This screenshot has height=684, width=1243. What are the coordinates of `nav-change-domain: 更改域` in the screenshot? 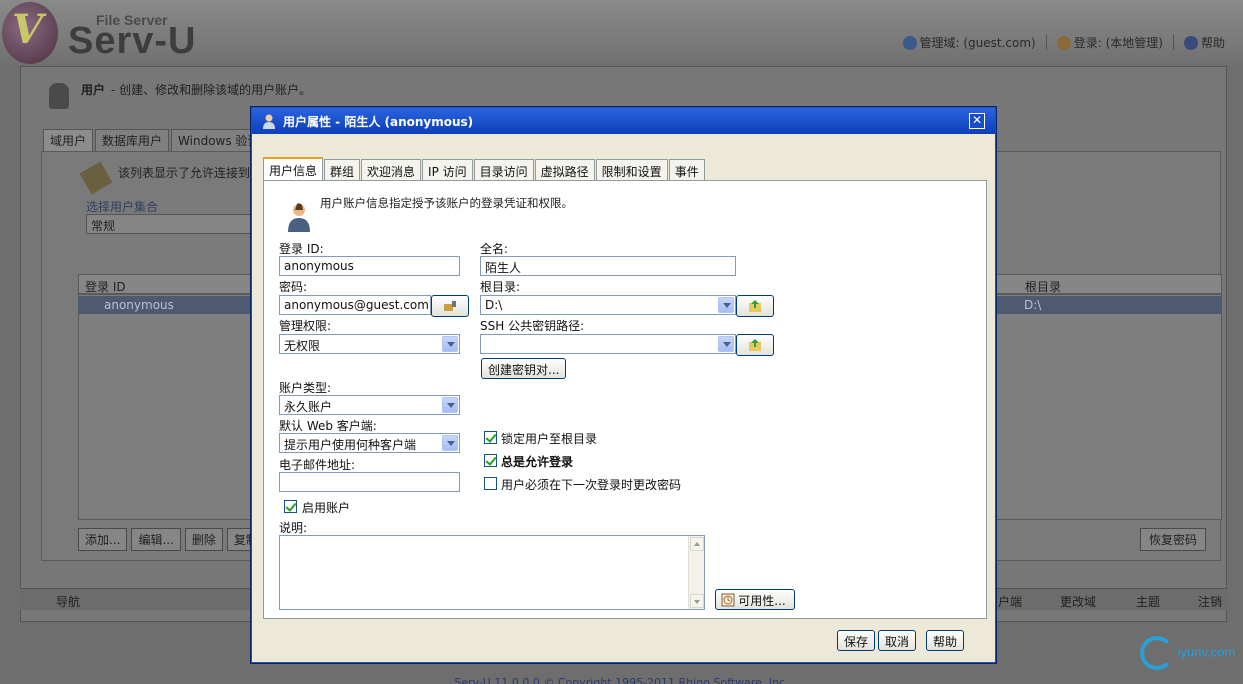 It's located at (1078, 601).